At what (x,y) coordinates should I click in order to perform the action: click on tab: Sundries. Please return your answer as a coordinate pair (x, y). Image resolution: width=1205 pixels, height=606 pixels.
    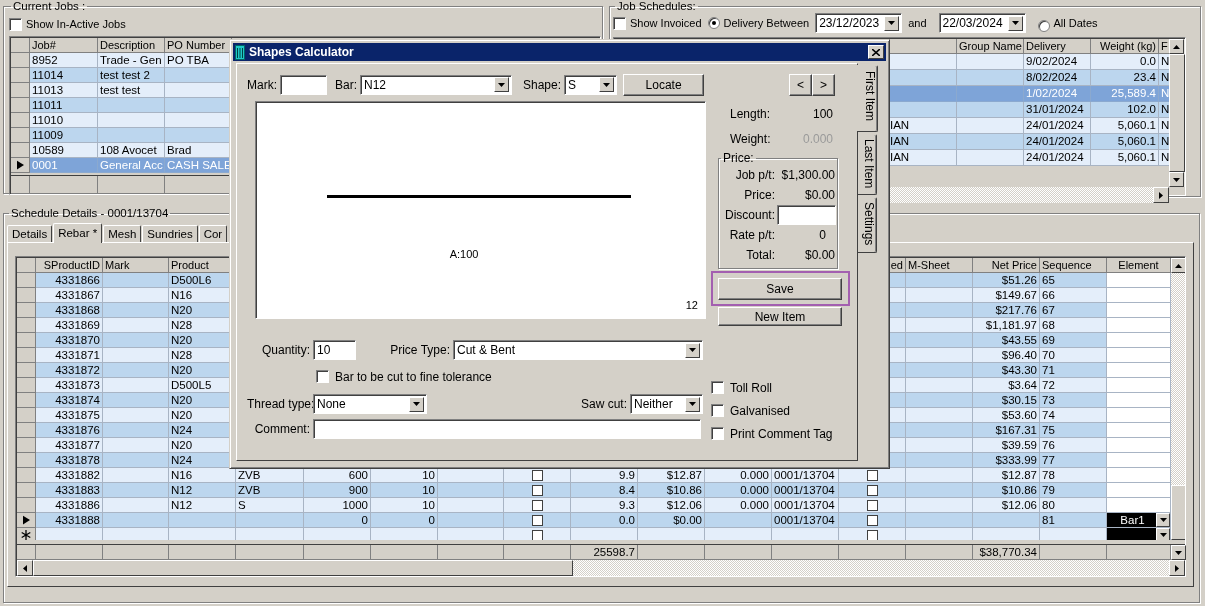
    Looking at the image, I should click on (170, 233).